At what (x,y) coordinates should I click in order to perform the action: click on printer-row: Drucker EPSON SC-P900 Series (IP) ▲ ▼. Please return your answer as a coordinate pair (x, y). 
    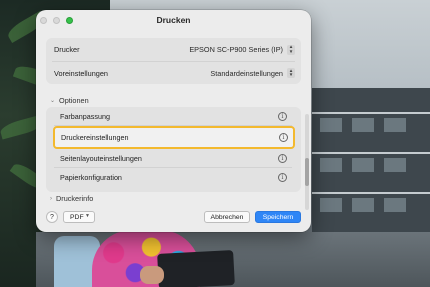
    Looking at the image, I should click on (173, 49).